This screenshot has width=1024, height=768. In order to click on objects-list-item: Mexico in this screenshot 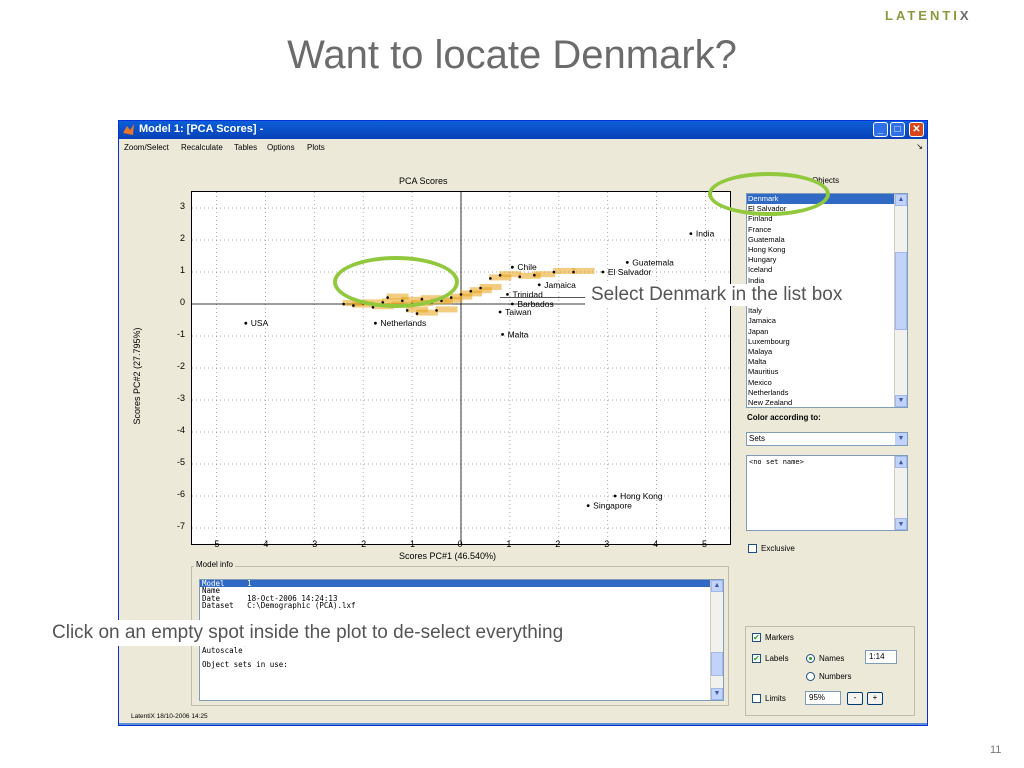, I will do `click(827, 383)`.